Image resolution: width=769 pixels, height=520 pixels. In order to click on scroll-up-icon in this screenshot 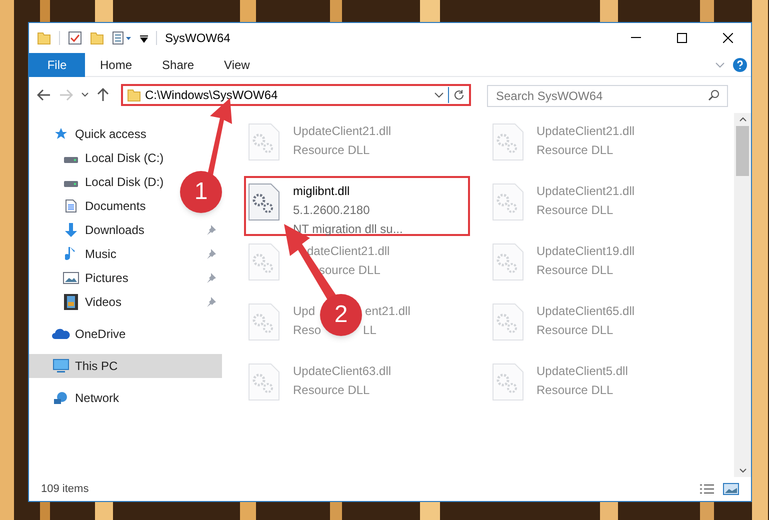, I will do `click(742, 119)`.